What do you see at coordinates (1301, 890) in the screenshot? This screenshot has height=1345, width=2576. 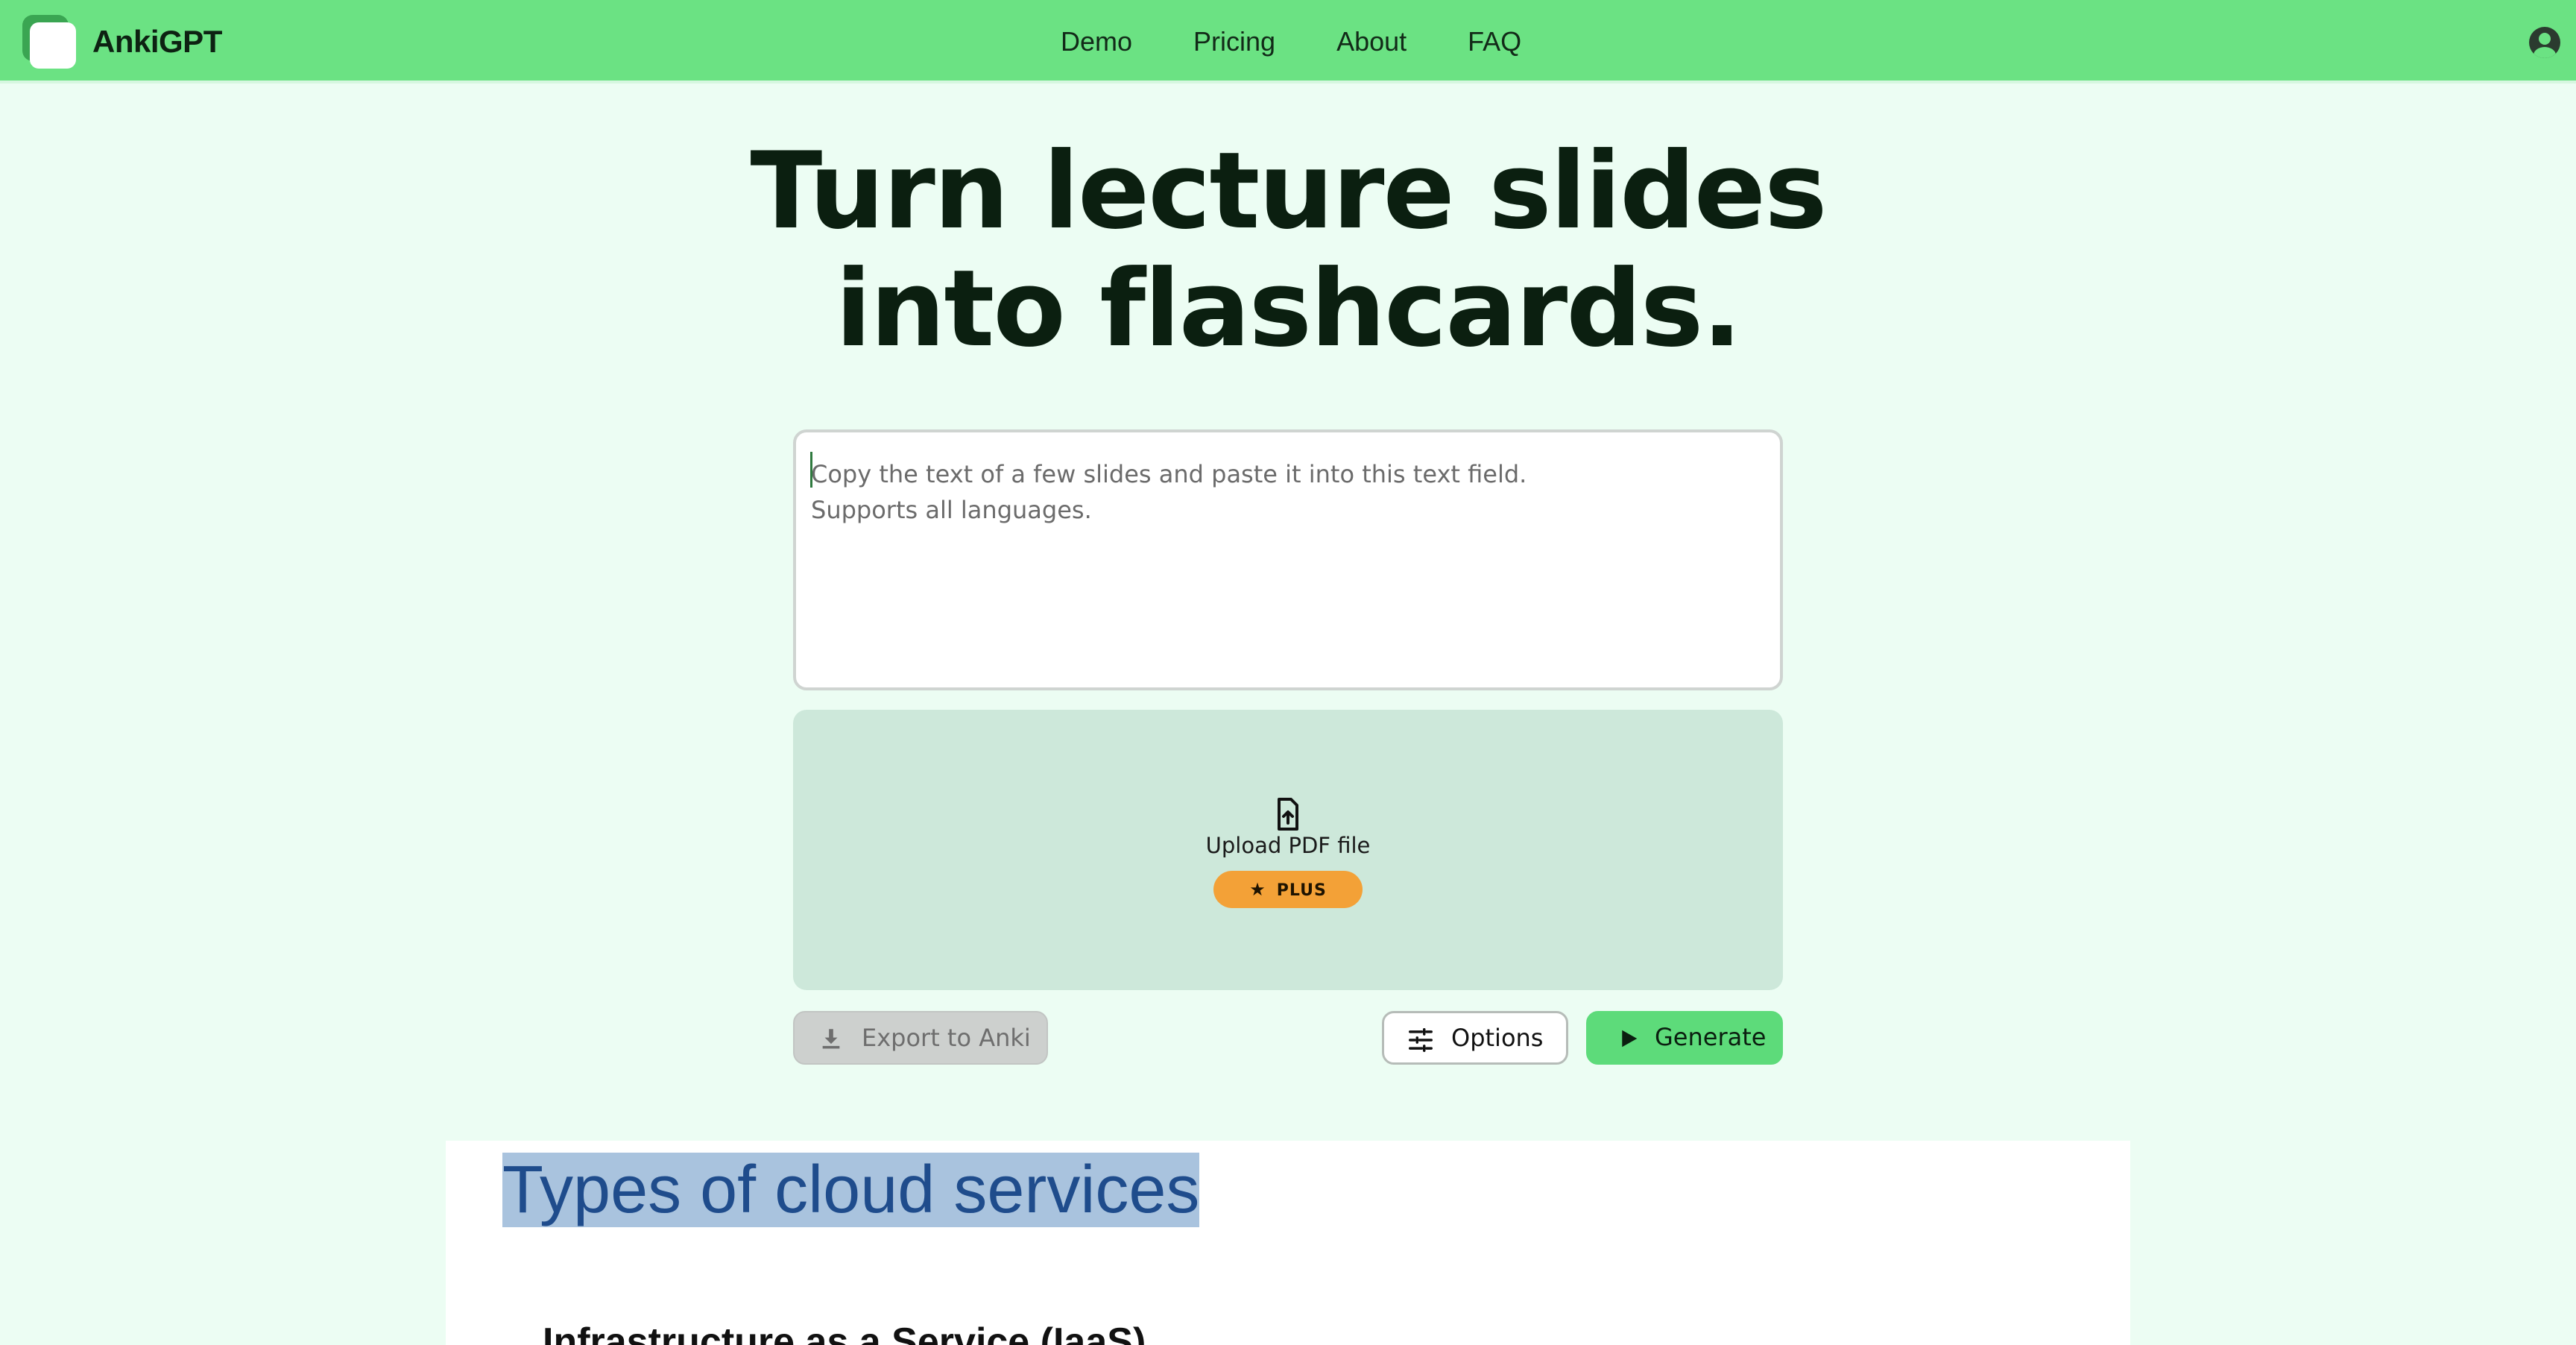 I see `plus-badge-label: PLUS` at bounding box center [1301, 890].